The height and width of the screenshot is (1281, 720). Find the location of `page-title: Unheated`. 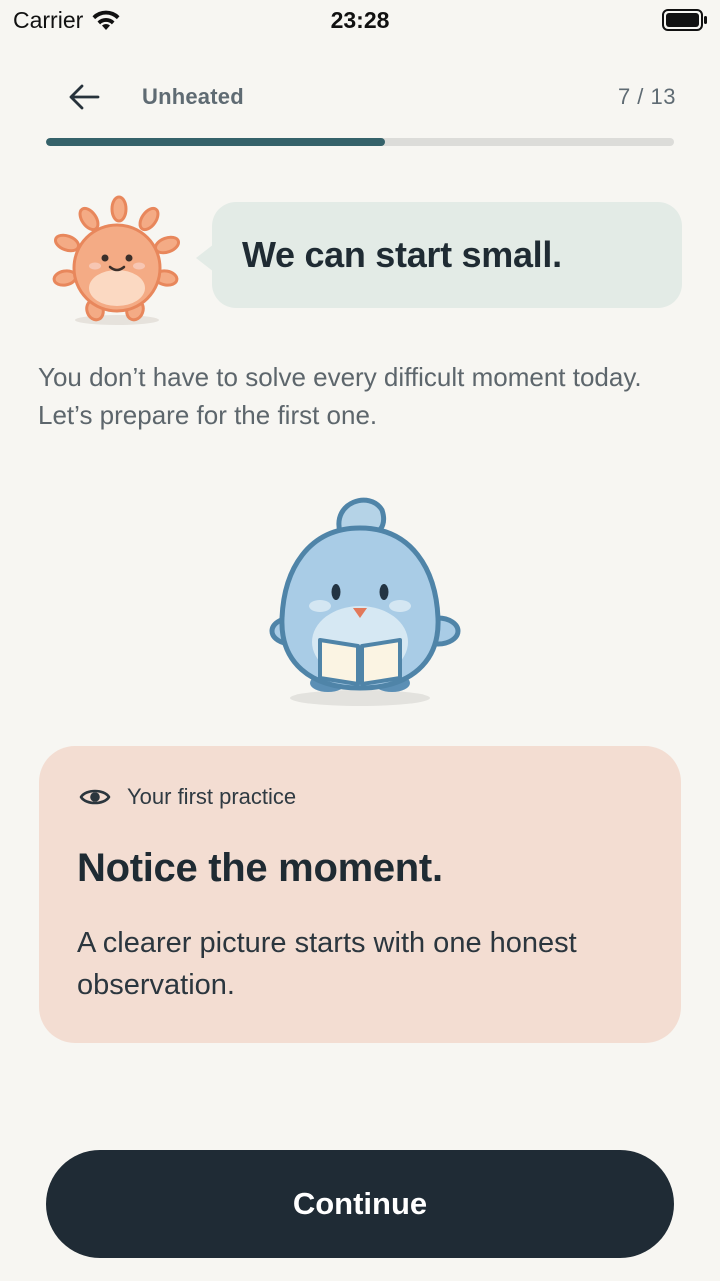

page-title: Unheated is located at coordinates (193, 96).